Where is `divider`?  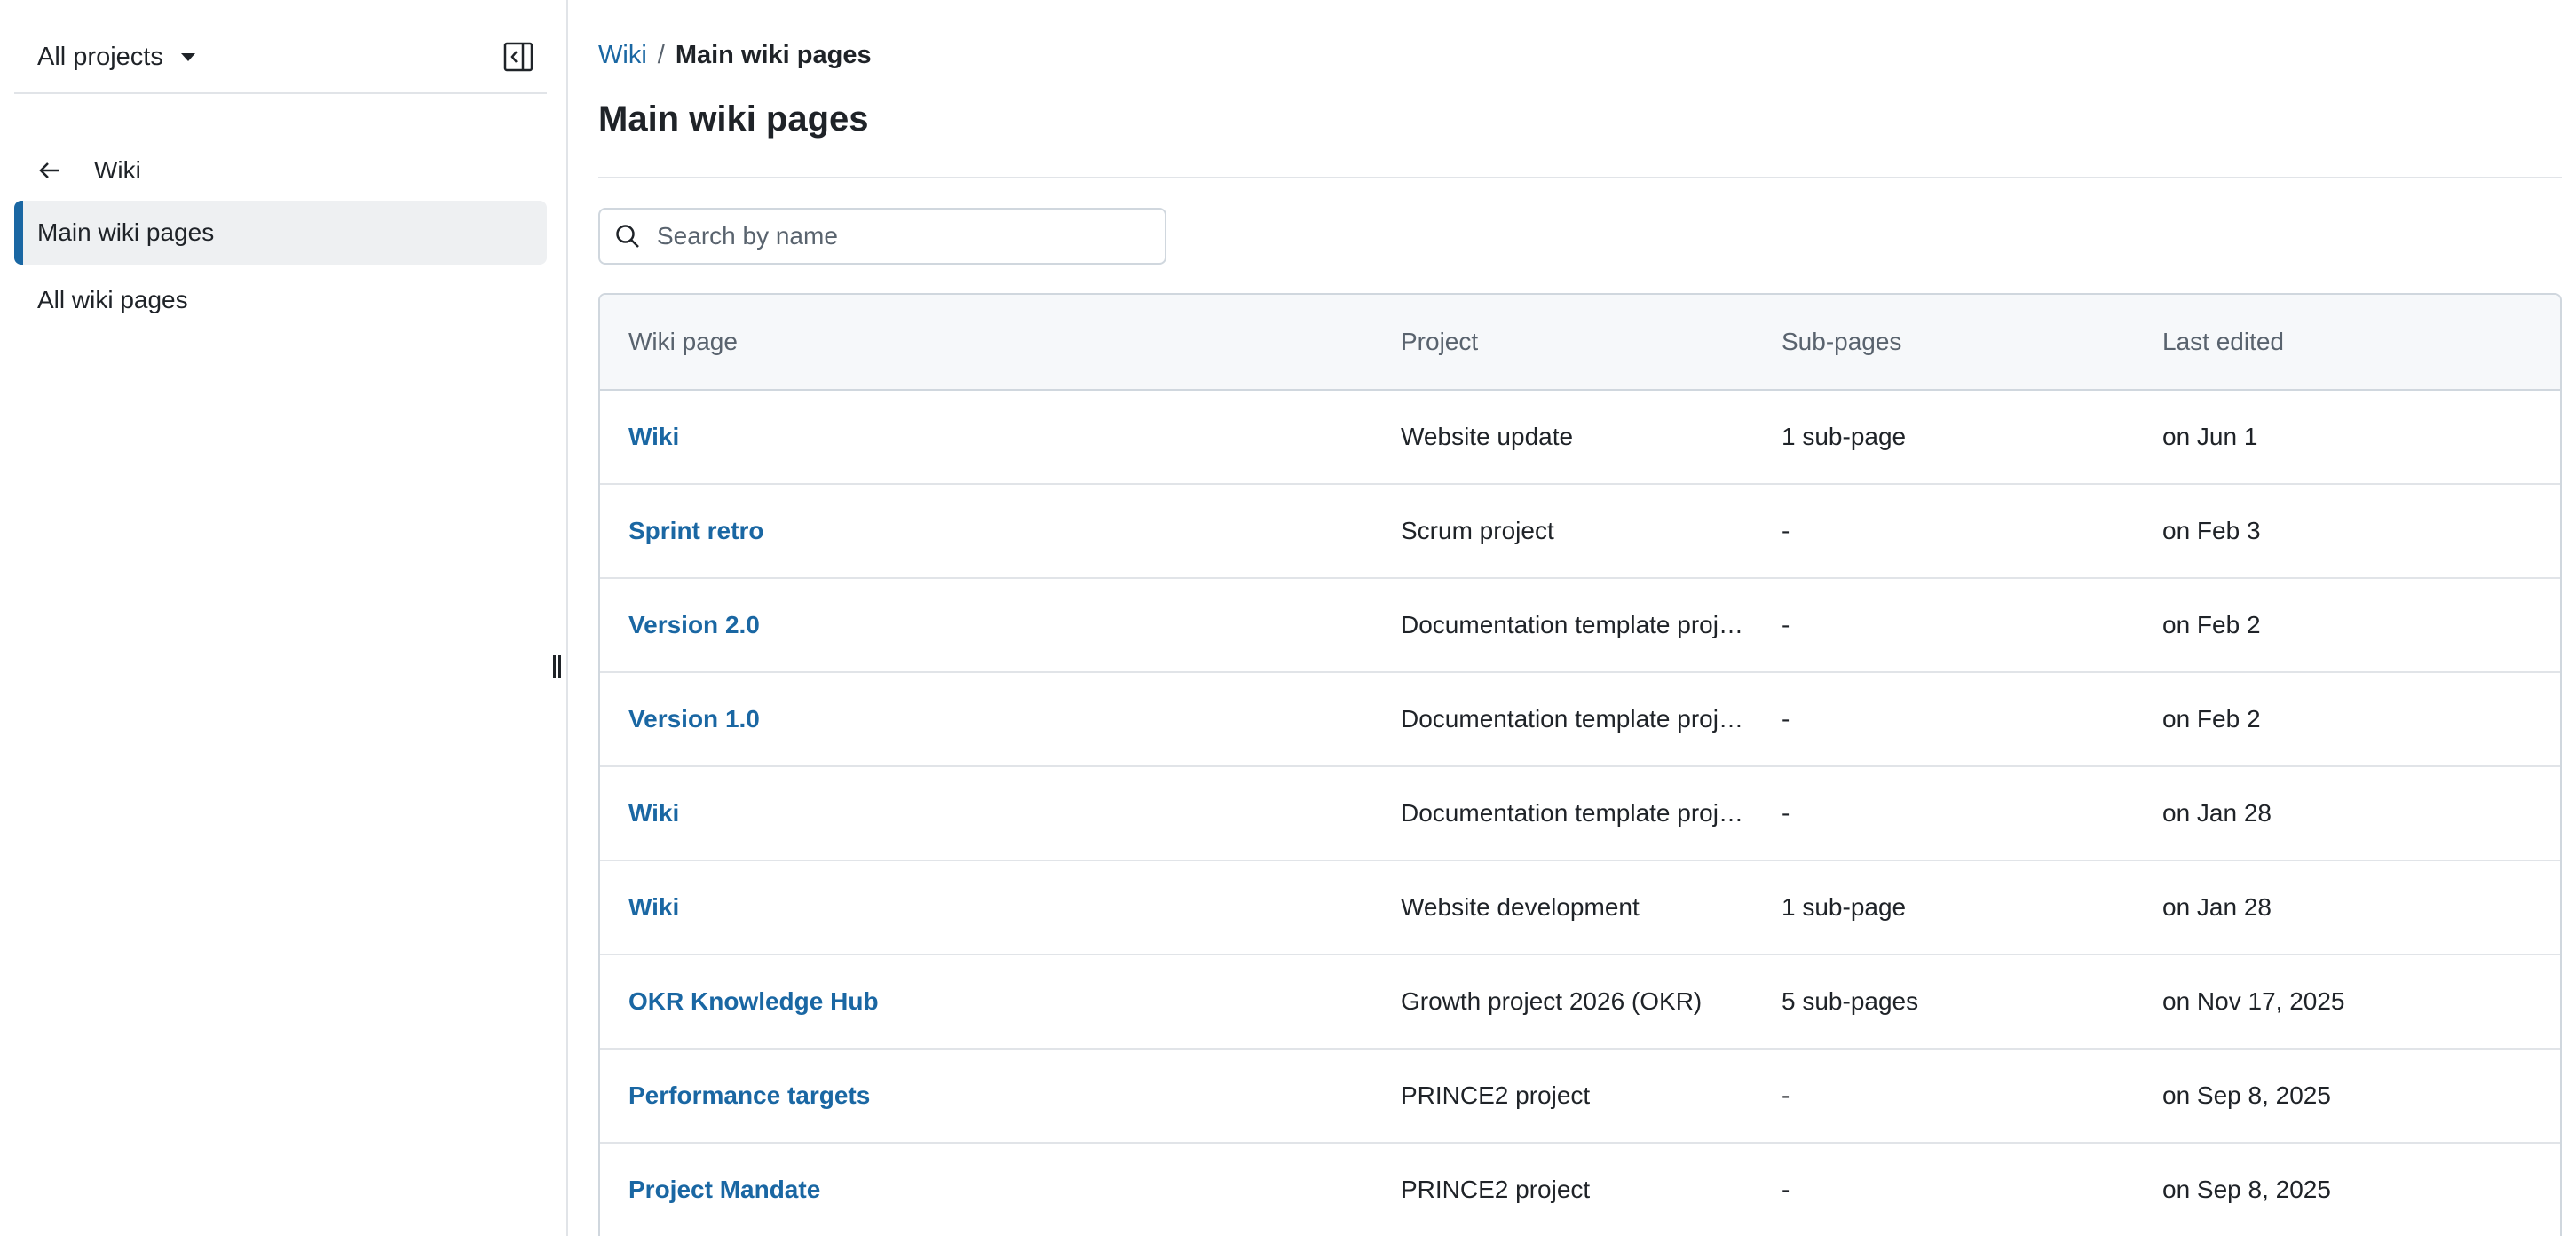
divider is located at coordinates (1580, 177).